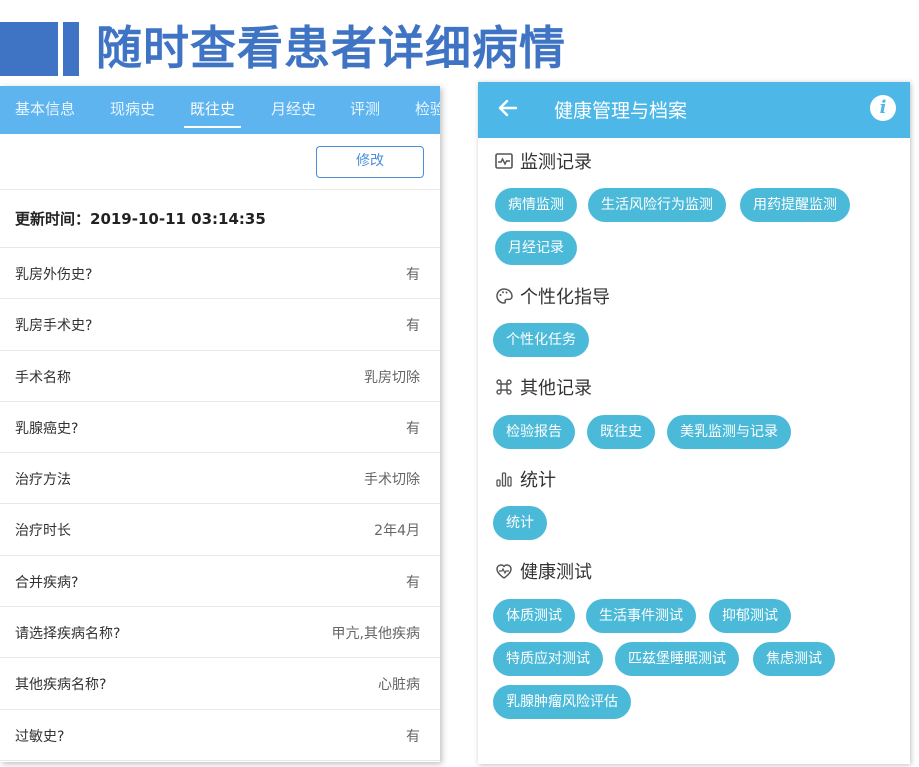 The image size is (919, 767). Describe the element at coordinates (520, 523) in the screenshot. I see `chip-statistics: 统计` at that location.